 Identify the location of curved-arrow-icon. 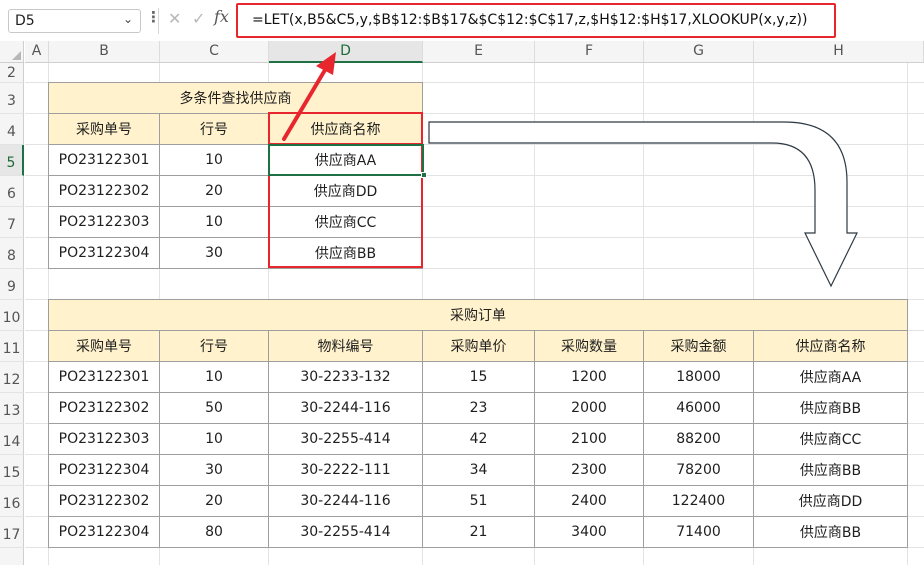
(643, 204).